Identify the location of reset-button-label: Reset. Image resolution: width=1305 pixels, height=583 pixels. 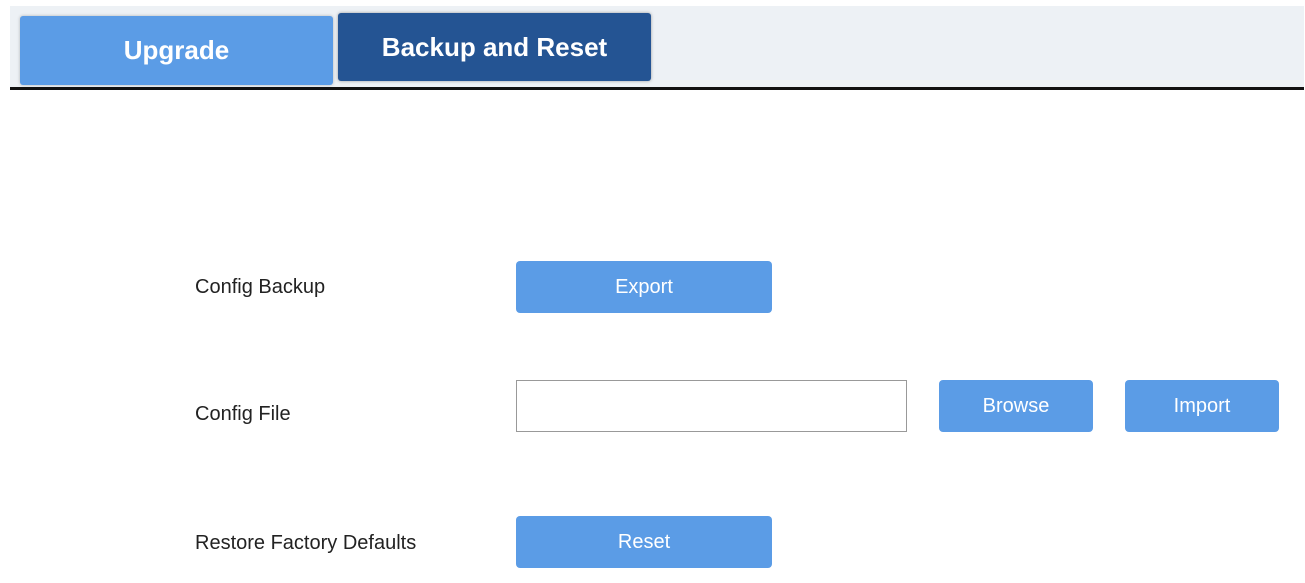
(644, 541).